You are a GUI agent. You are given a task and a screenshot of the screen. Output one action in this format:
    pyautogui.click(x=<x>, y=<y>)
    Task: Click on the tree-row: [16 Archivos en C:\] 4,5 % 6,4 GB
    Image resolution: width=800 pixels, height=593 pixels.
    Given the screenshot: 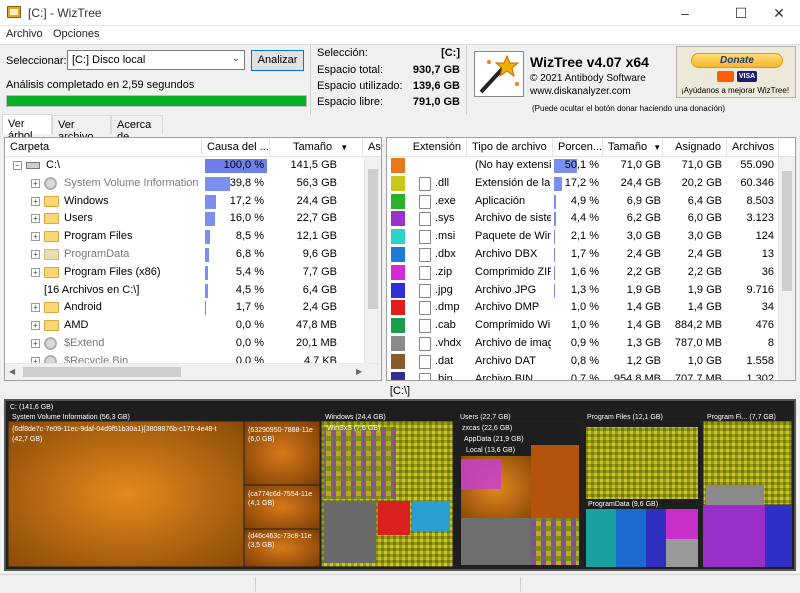 What is the action you would take?
    pyautogui.click(x=185, y=291)
    